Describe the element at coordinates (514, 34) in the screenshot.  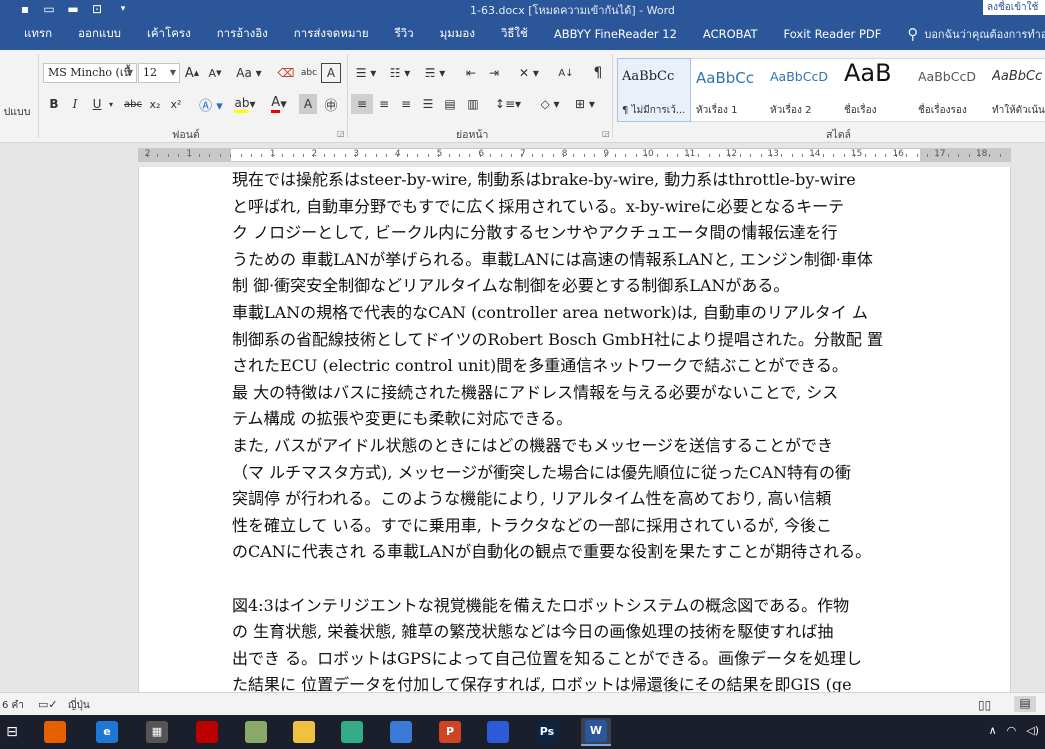
I see `tab-help: วิธีใช้` at that location.